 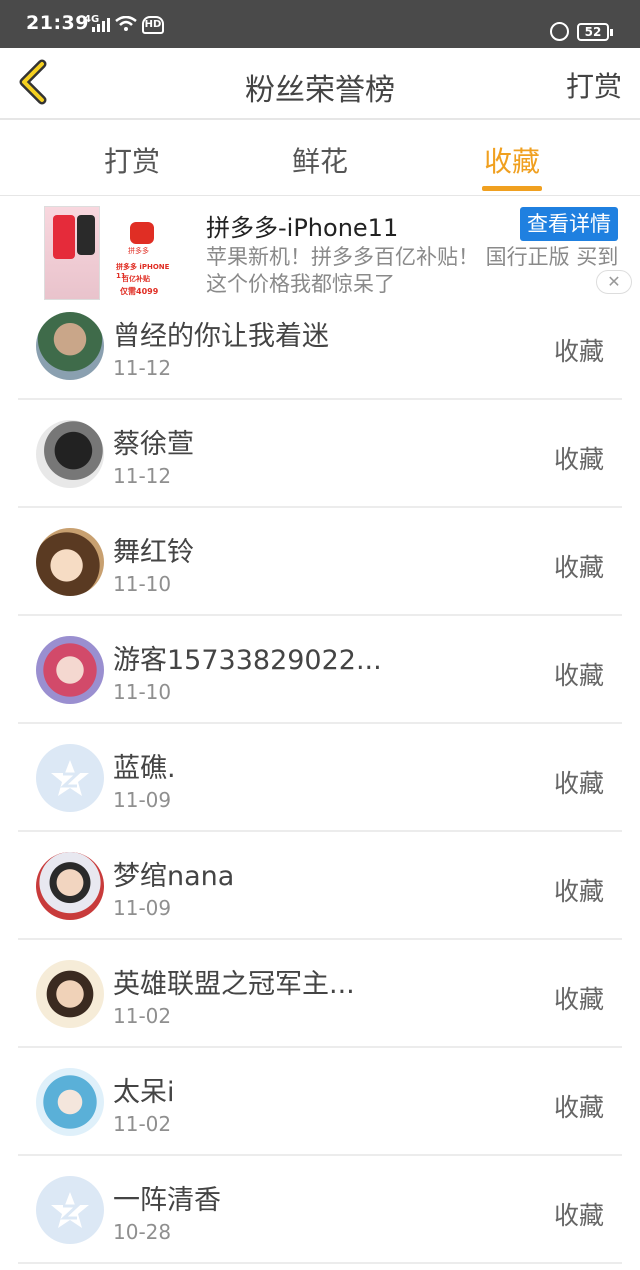 I want to click on fan-name: 舞红铃, so click(x=153, y=552).